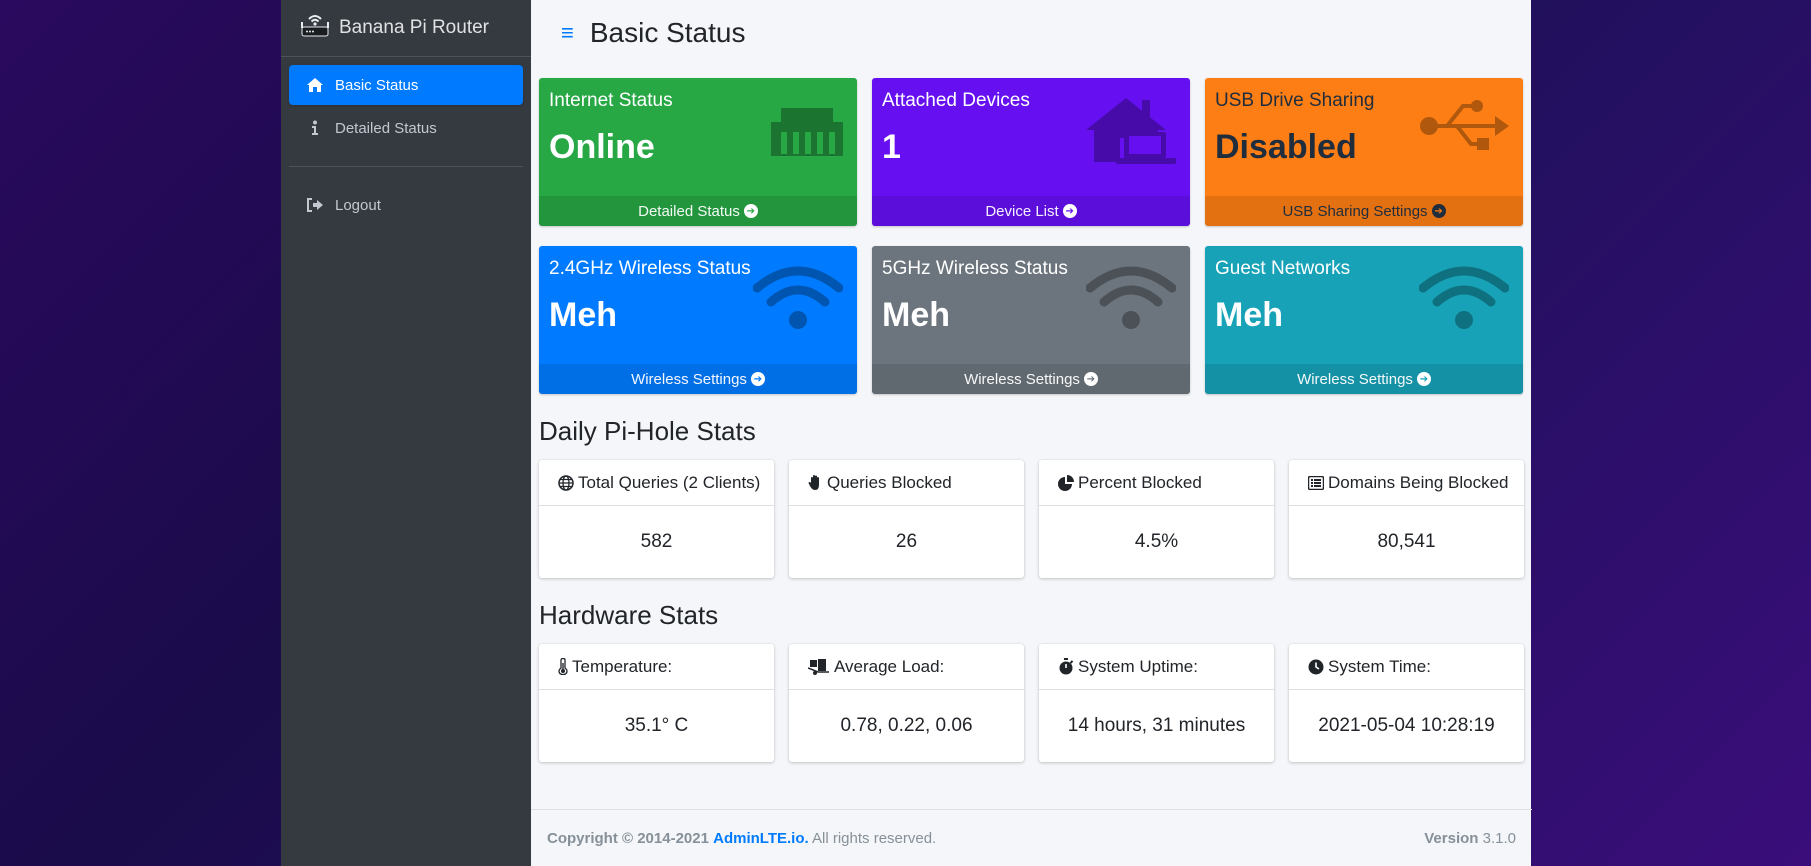  What do you see at coordinates (1464, 128) in the screenshot?
I see `usb-icon` at bounding box center [1464, 128].